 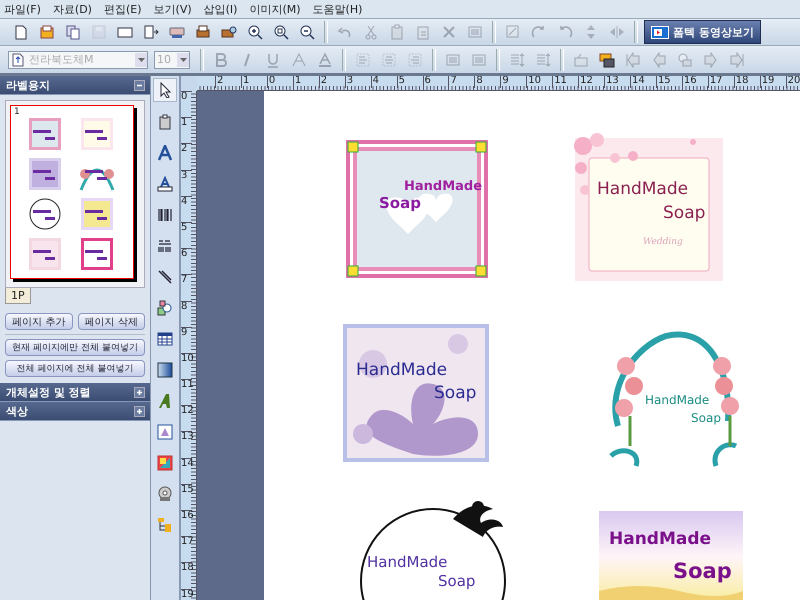 I want to click on ruler-number: 6, so click(x=186, y=261).